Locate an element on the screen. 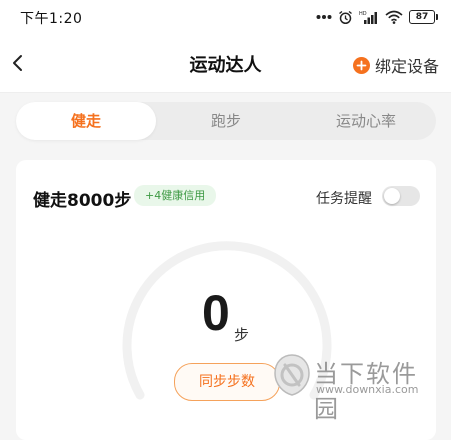 The width and height of the screenshot is (451, 440). bind-device-label: 绑定设备 is located at coordinates (406, 66).